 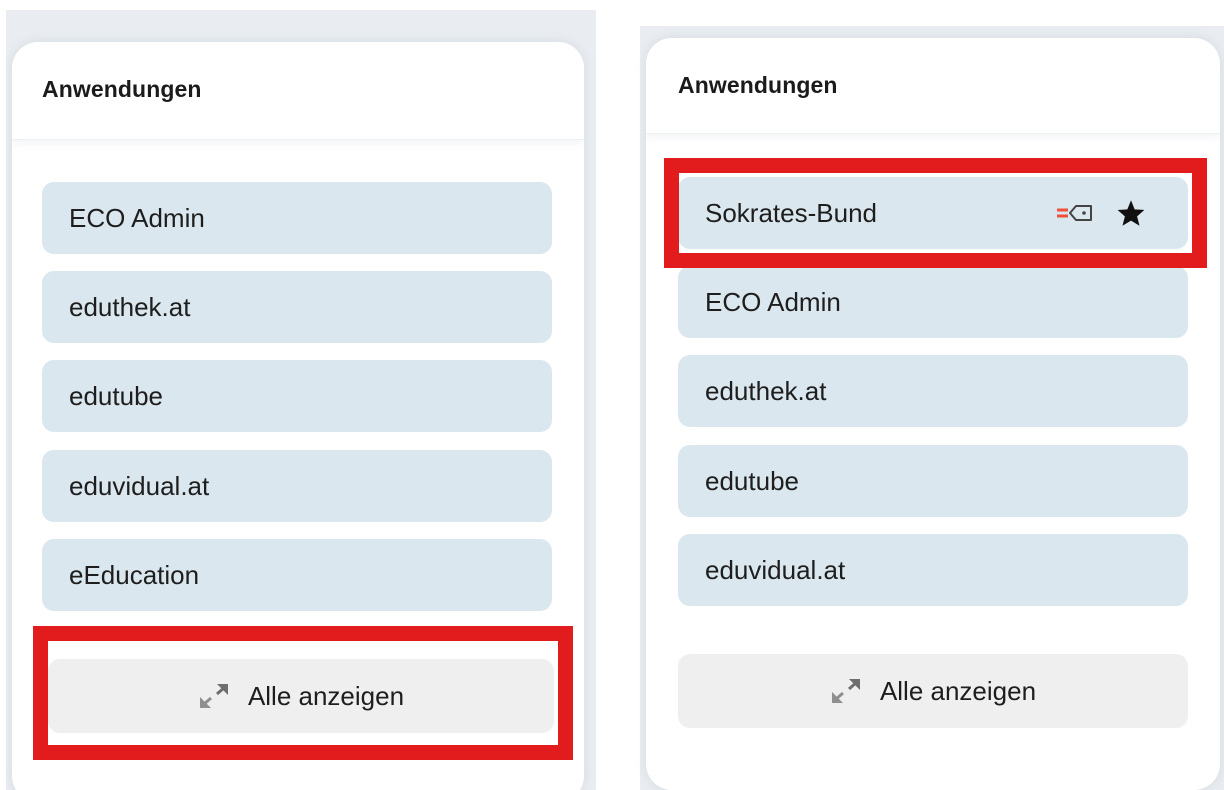 What do you see at coordinates (933, 391) in the screenshot?
I see `right-app-eduthek: eduthek.at` at bounding box center [933, 391].